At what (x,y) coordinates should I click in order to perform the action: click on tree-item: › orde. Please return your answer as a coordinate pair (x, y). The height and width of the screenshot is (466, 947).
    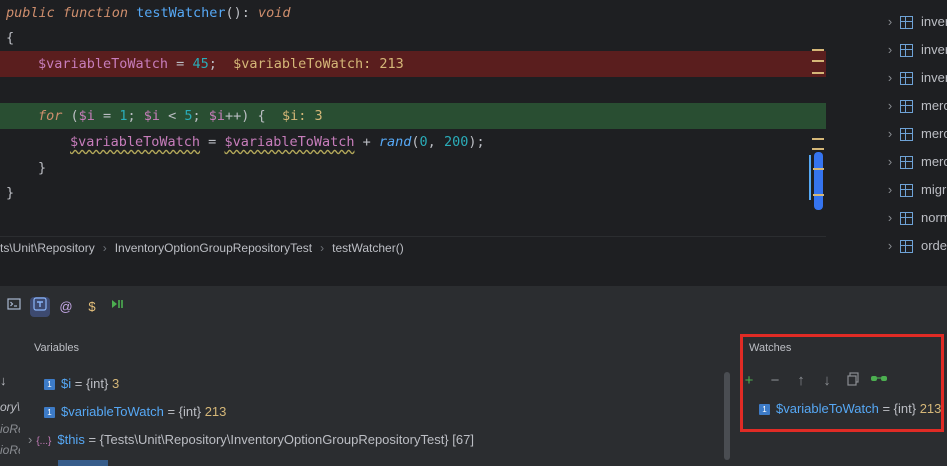
    Looking at the image, I should click on (886, 246).